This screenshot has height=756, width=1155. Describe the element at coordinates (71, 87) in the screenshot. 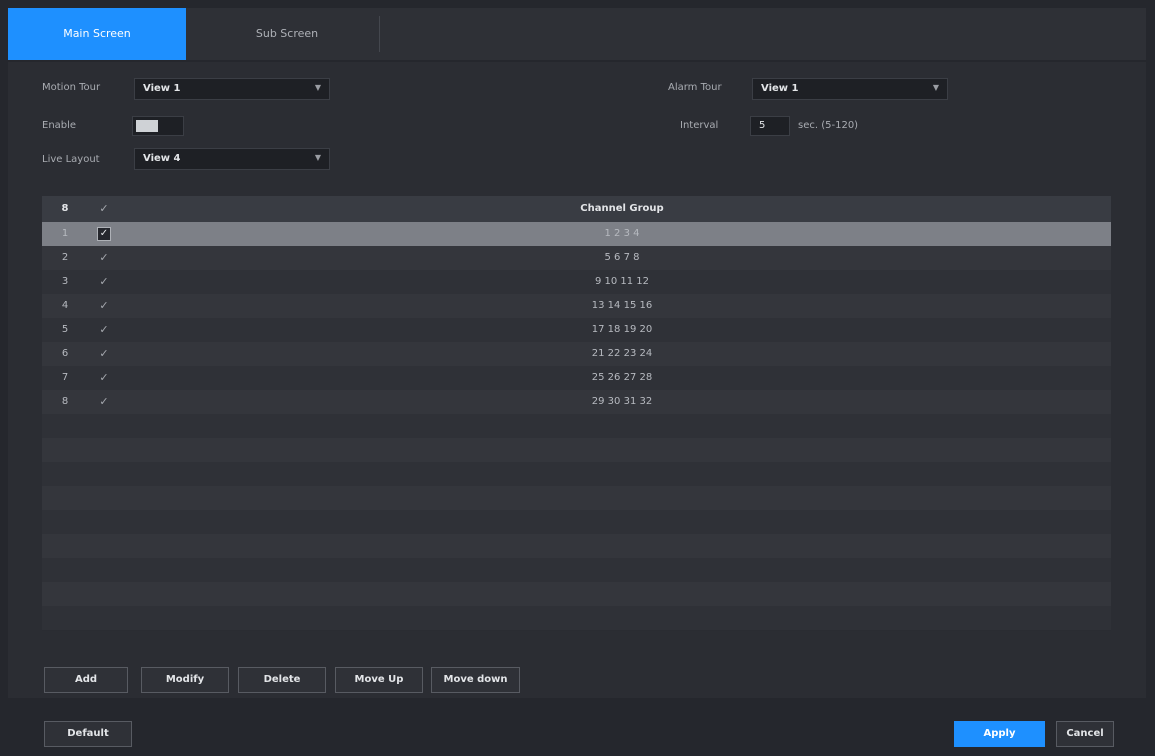

I see `motion-tour-label: Motion Tour` at that location.